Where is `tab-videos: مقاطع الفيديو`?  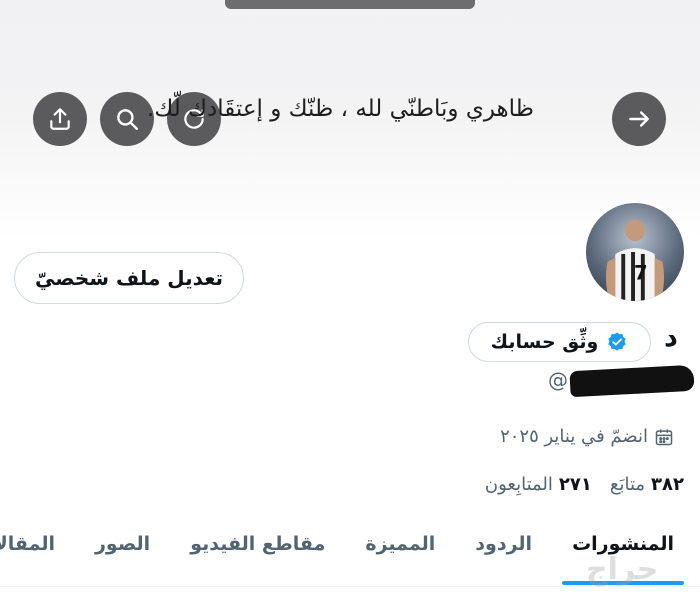 tab-videos: مقاطع الفيديو is located at coordinates (257, 544).